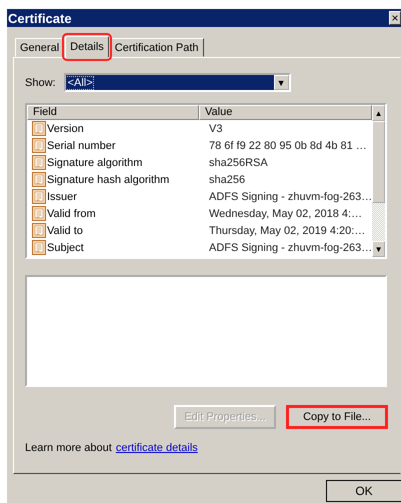 The width and height of the screenshot is (401, 503). What do you see at coordinates (363, 491) in the screenshot?
I see `ok-button: OK` at bounding box center [363, 491].